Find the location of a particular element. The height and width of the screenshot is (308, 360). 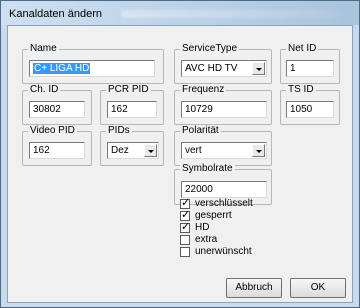

service-type-value: AVC HD TV is located at coordinates (211, 68).